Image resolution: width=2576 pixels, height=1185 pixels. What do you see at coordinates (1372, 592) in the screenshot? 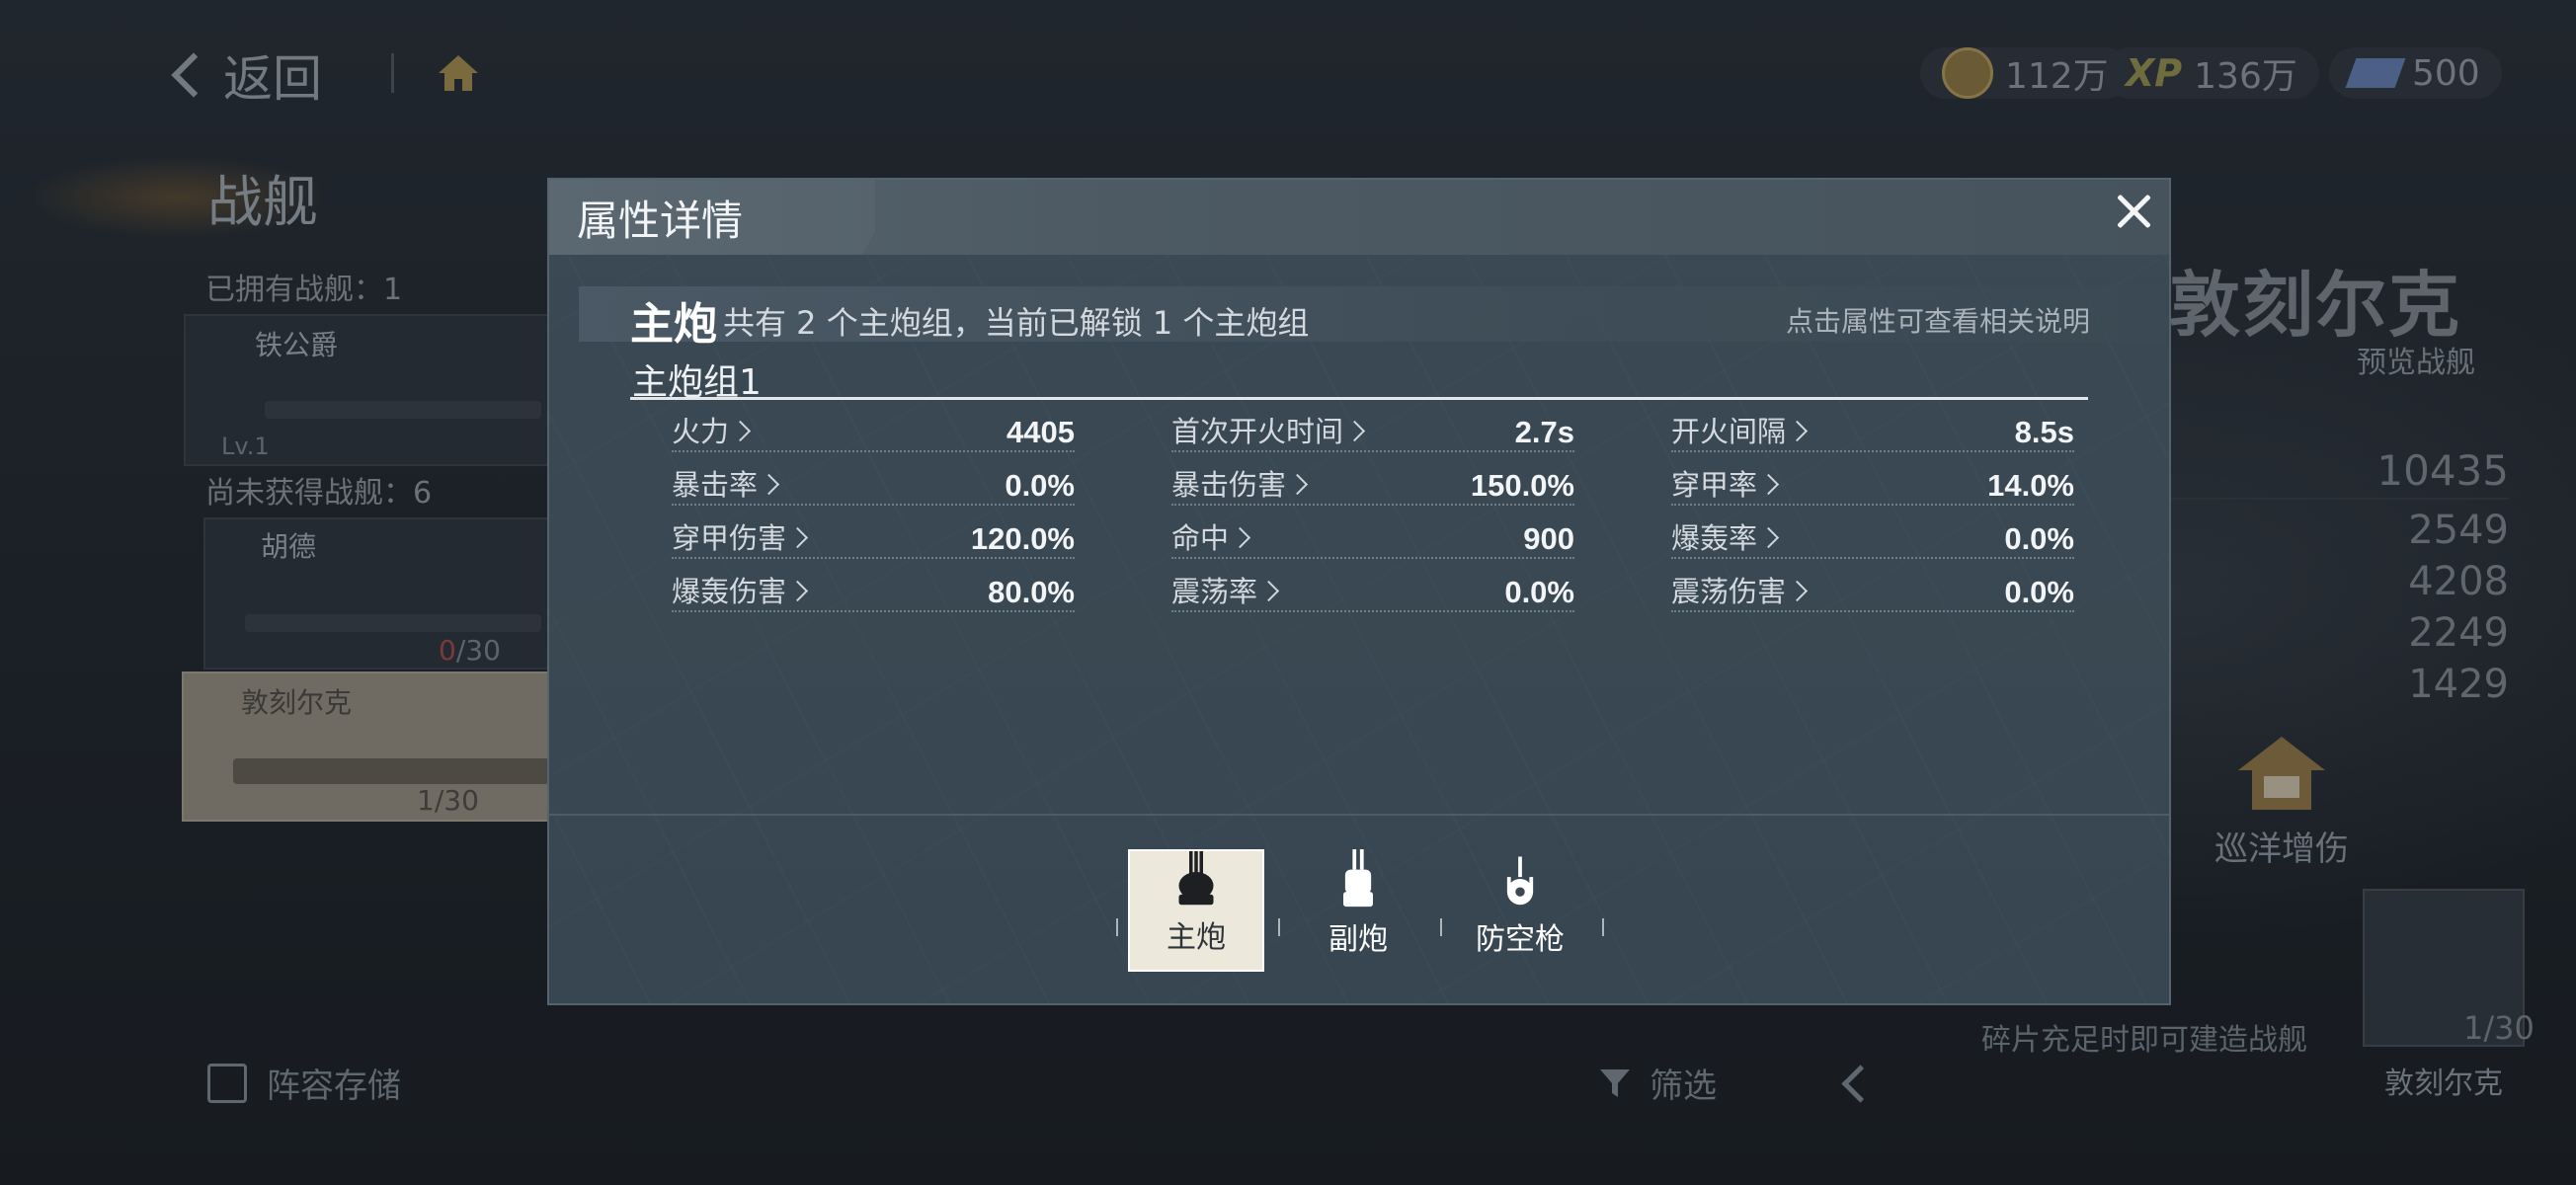
I see `attr-shock-rate: 震荡率 0.0%` at bounding box center [1372, 592].